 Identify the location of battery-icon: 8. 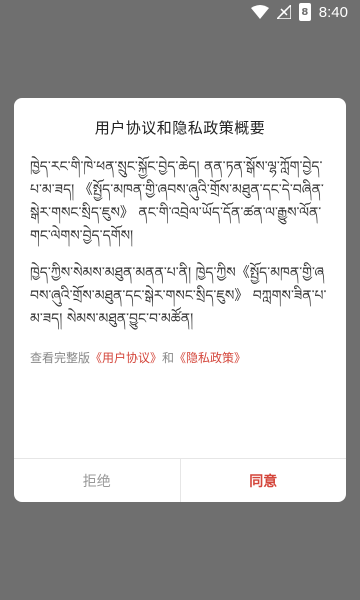
(304, 12).